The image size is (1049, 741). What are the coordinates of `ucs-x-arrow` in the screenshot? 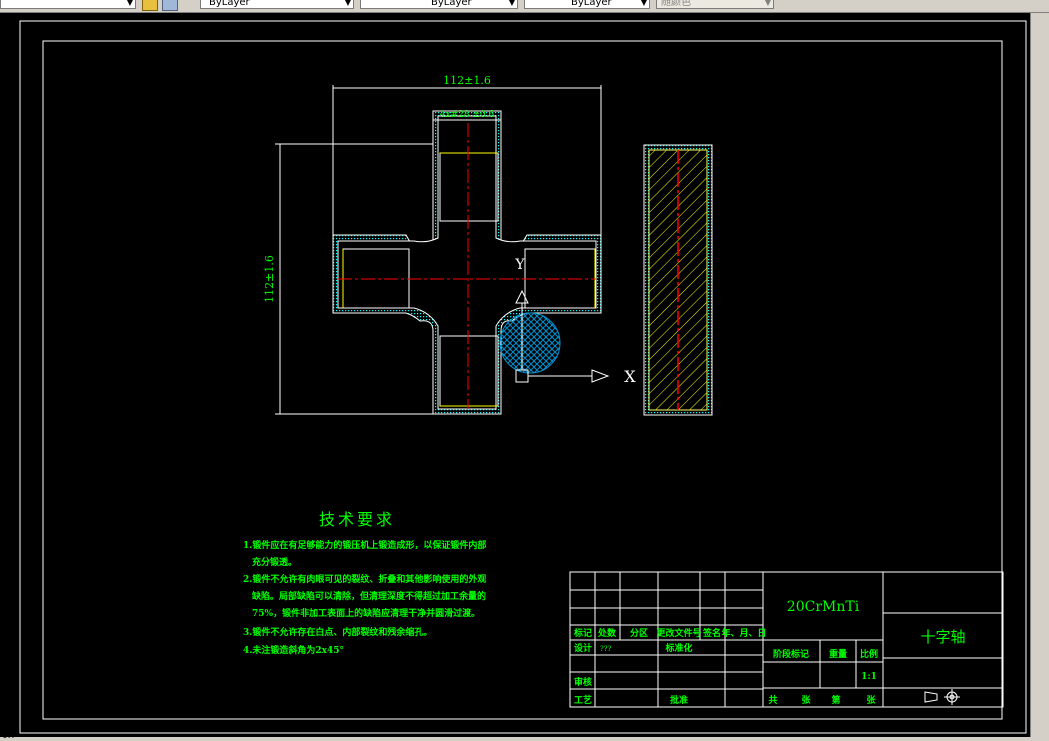 It's located at (600, 376).